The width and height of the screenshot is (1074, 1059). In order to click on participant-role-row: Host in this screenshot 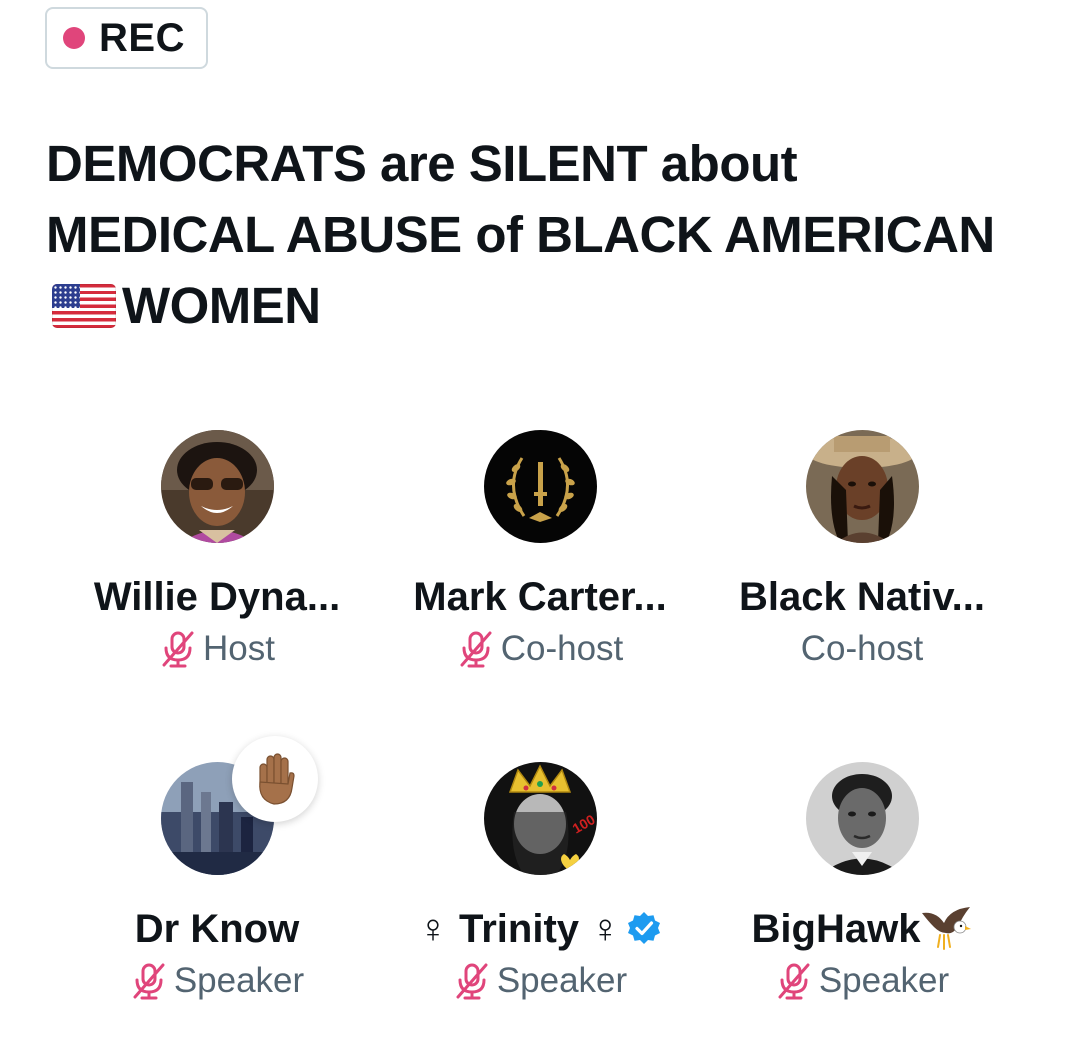, I will do `click(217, 649)`.